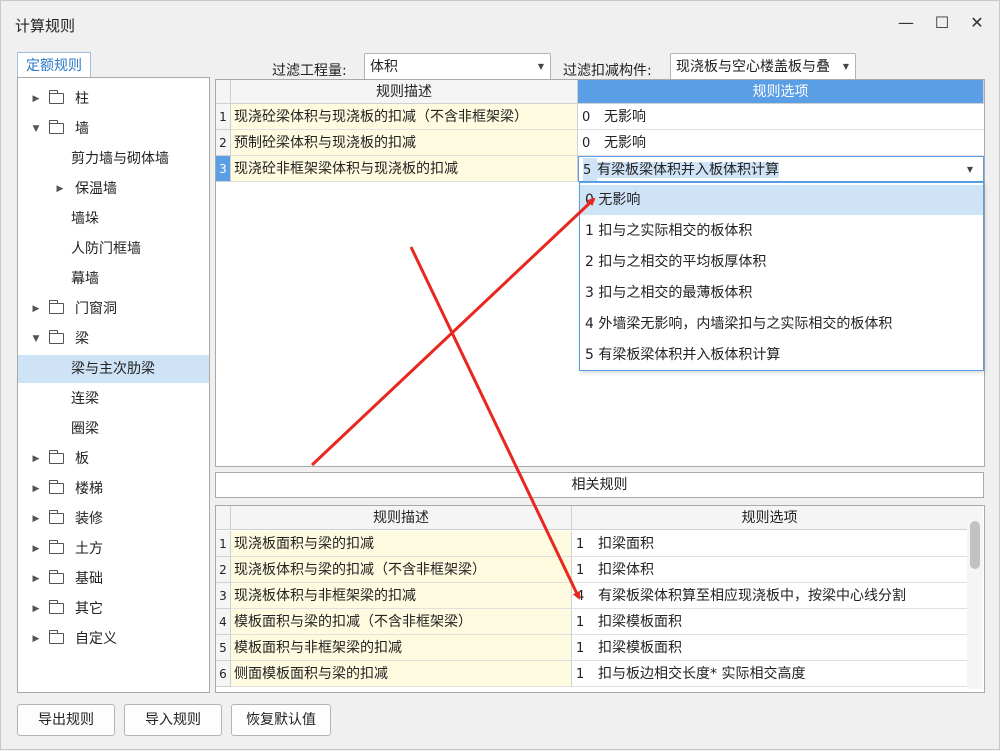  Describe the element at coordinates (770, 544) in the screenshot. I see `related-option-cell: 1 扣梁面积` at that location.